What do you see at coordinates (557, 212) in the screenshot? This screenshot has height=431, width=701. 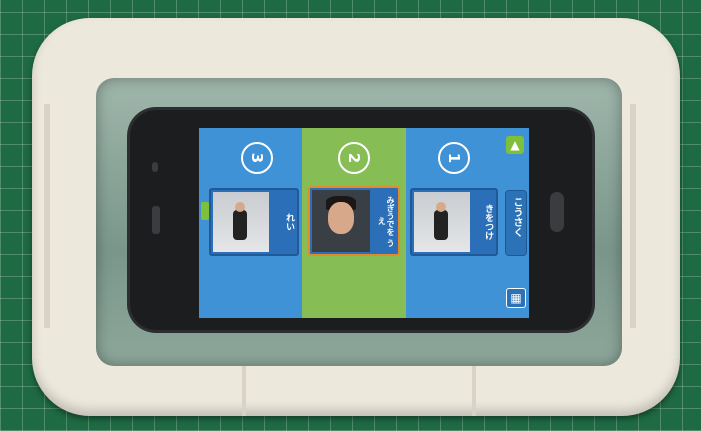 I see `phone-home-button` at bounding box center [557, 212].